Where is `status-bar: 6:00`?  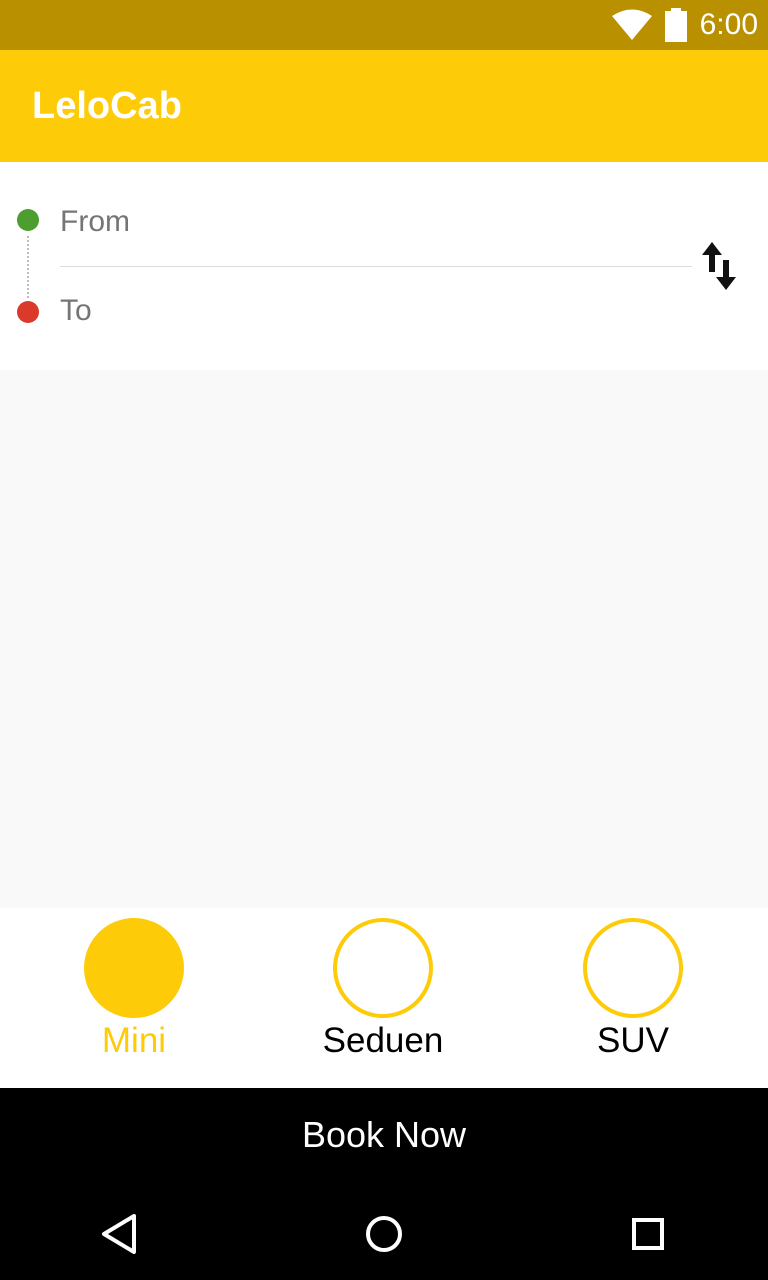
status-bar: 6:00 is located at coordinates (384, 25).